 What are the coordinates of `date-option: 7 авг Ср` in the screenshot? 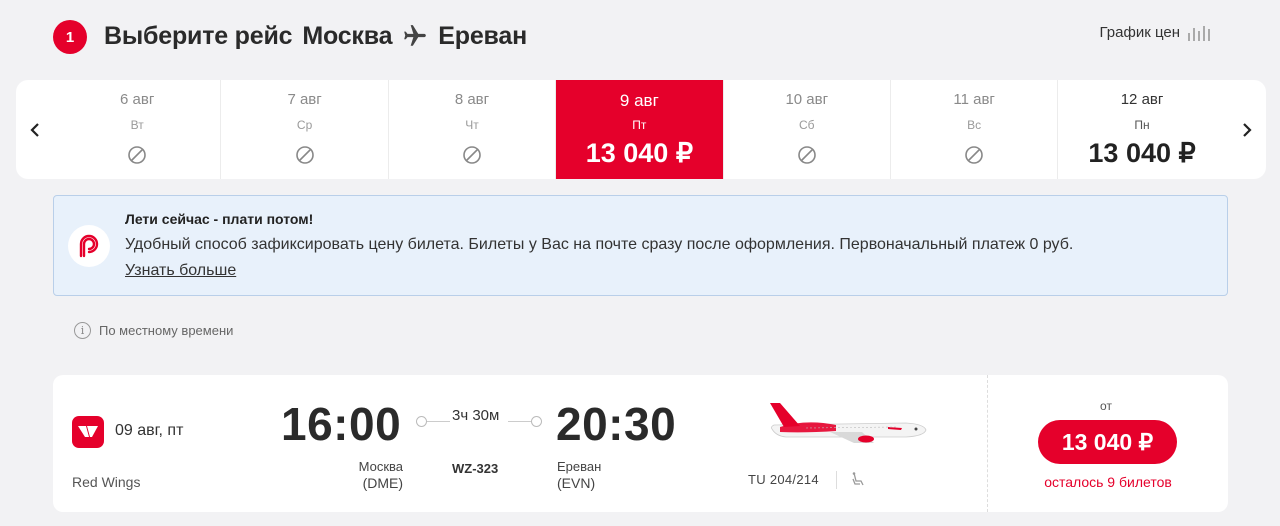 It's located at (305, 129).